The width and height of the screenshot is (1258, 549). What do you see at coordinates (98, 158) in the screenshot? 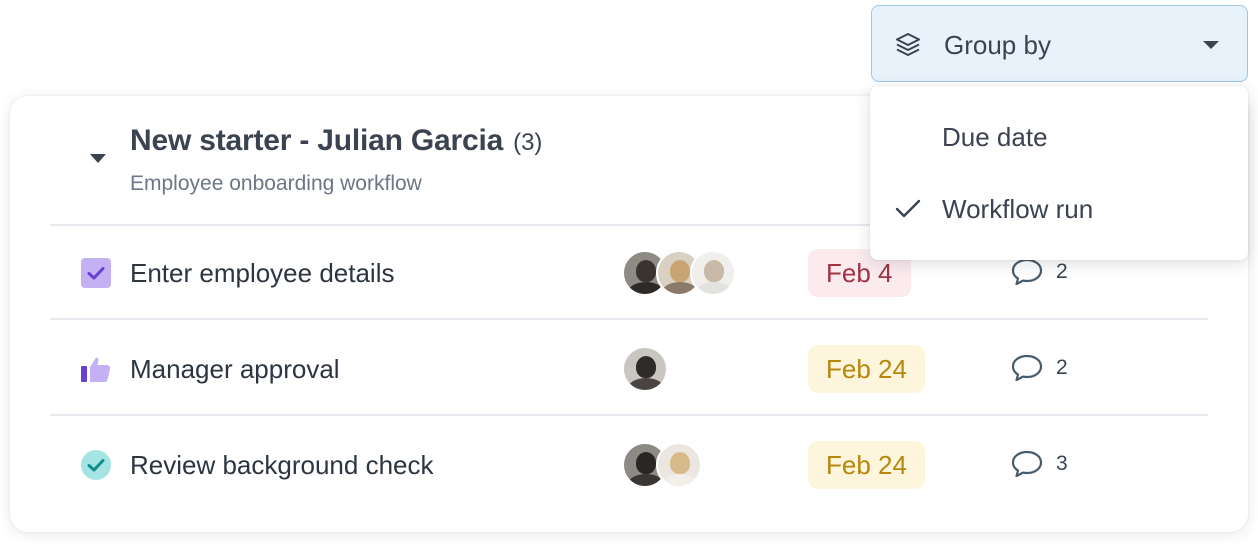
I see `collapse-caret-icon` at bounding box center [98, 158].